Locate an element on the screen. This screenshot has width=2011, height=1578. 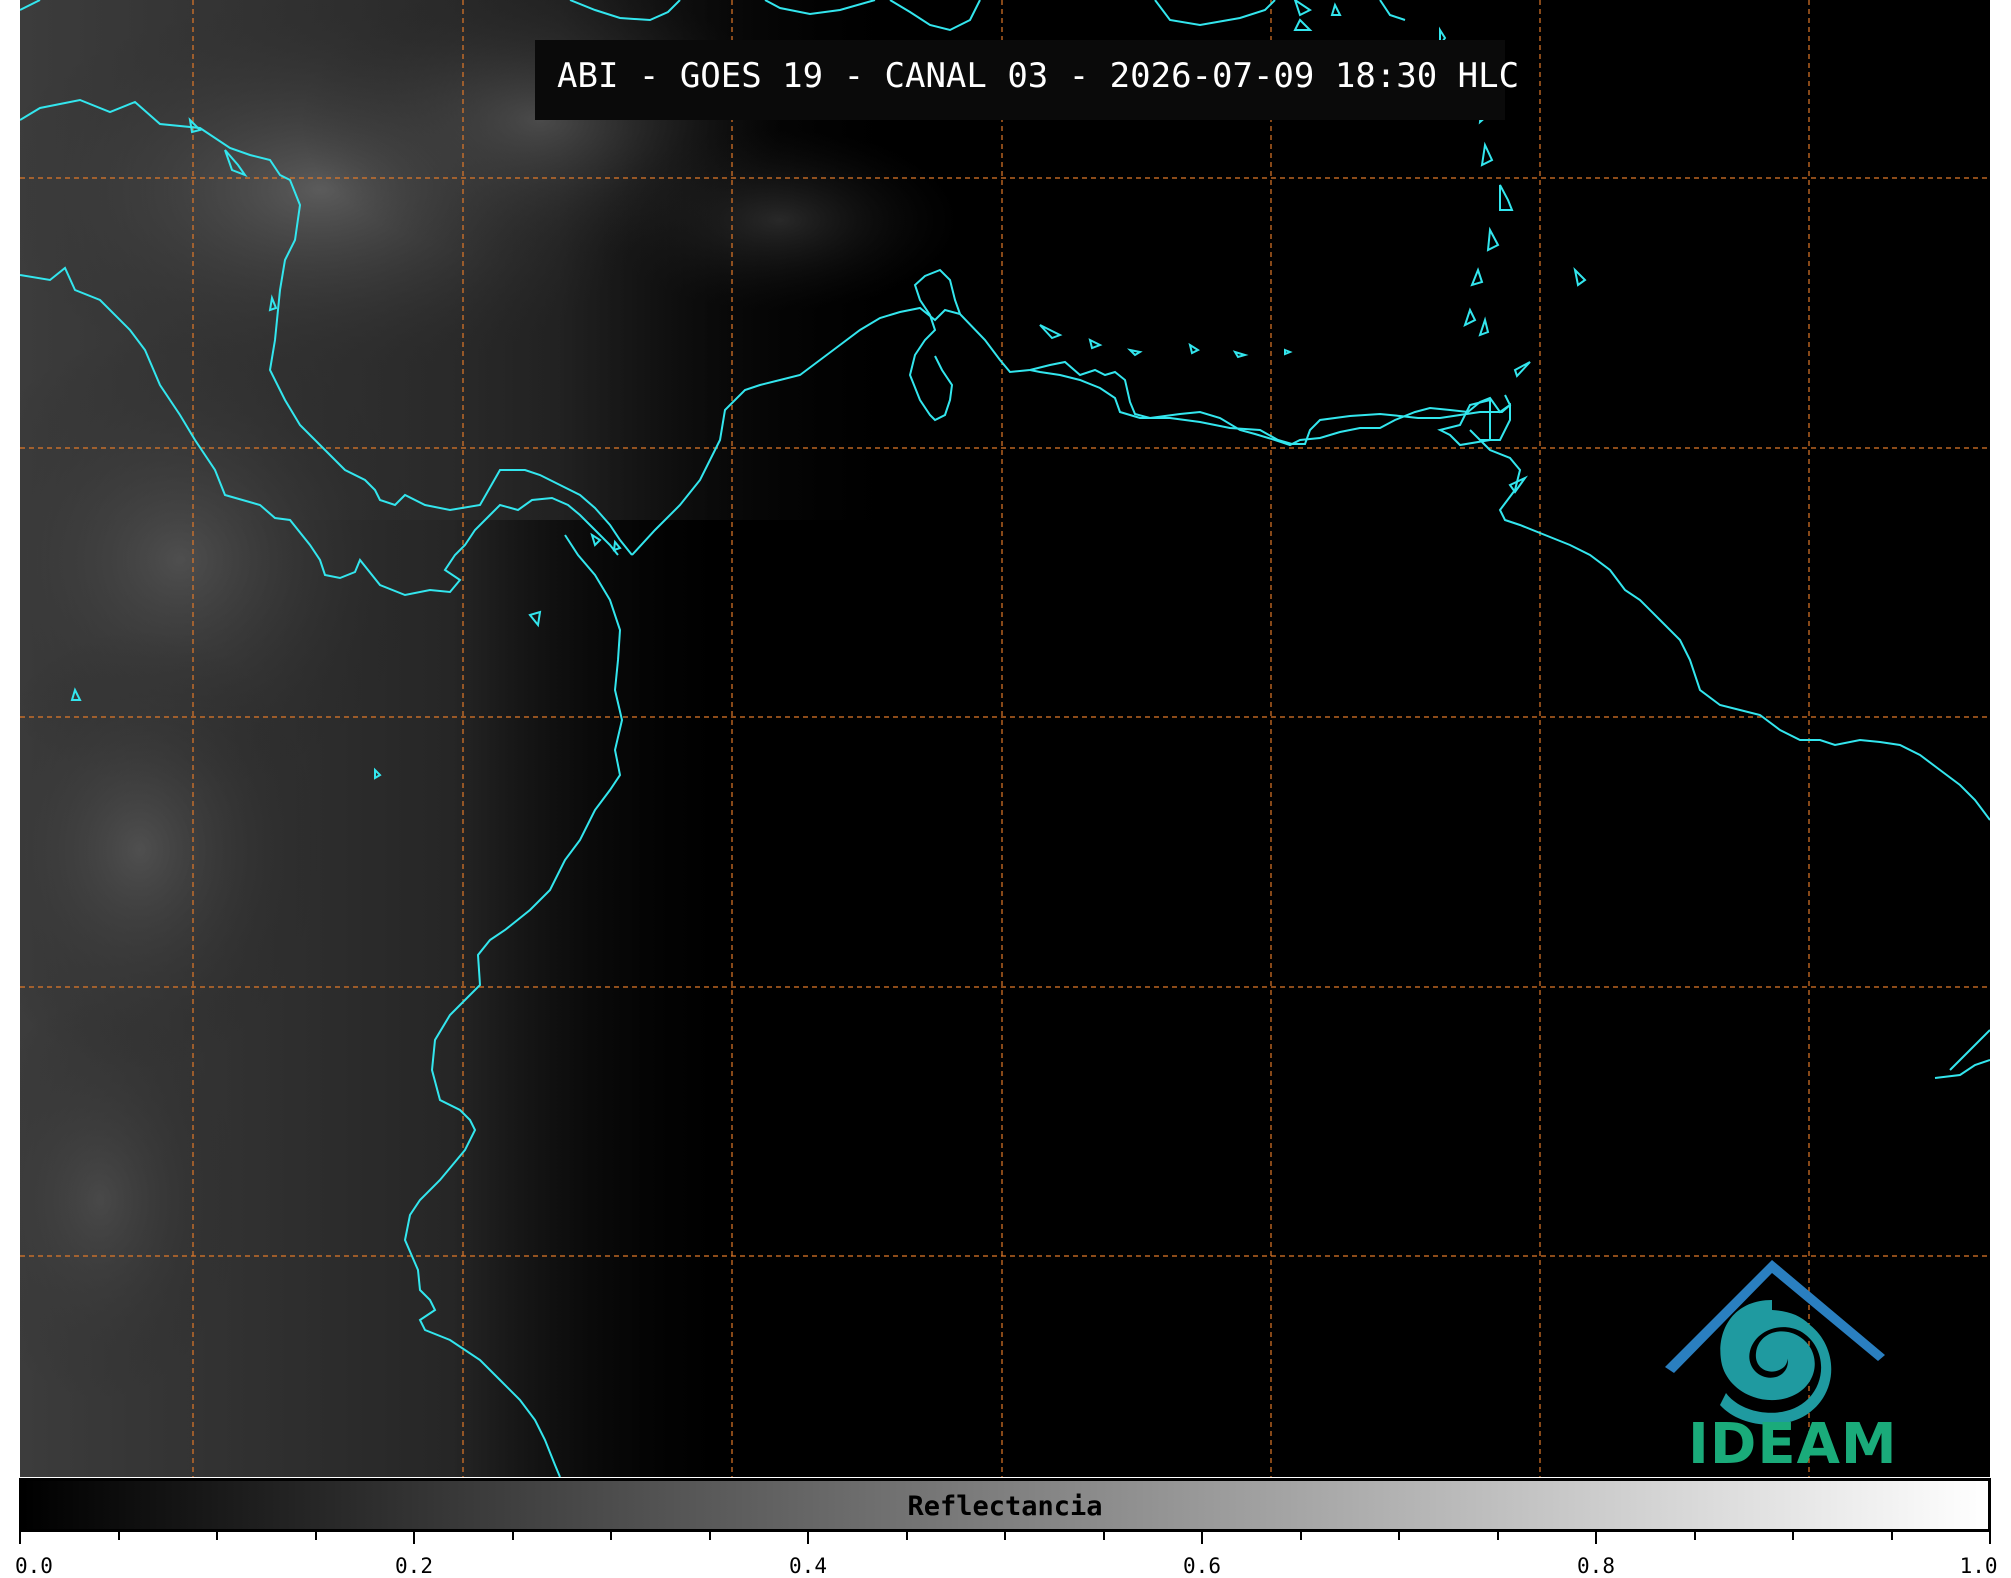
colorbar-tick-label: 0.6 is located at coordinates (1202, 1566).